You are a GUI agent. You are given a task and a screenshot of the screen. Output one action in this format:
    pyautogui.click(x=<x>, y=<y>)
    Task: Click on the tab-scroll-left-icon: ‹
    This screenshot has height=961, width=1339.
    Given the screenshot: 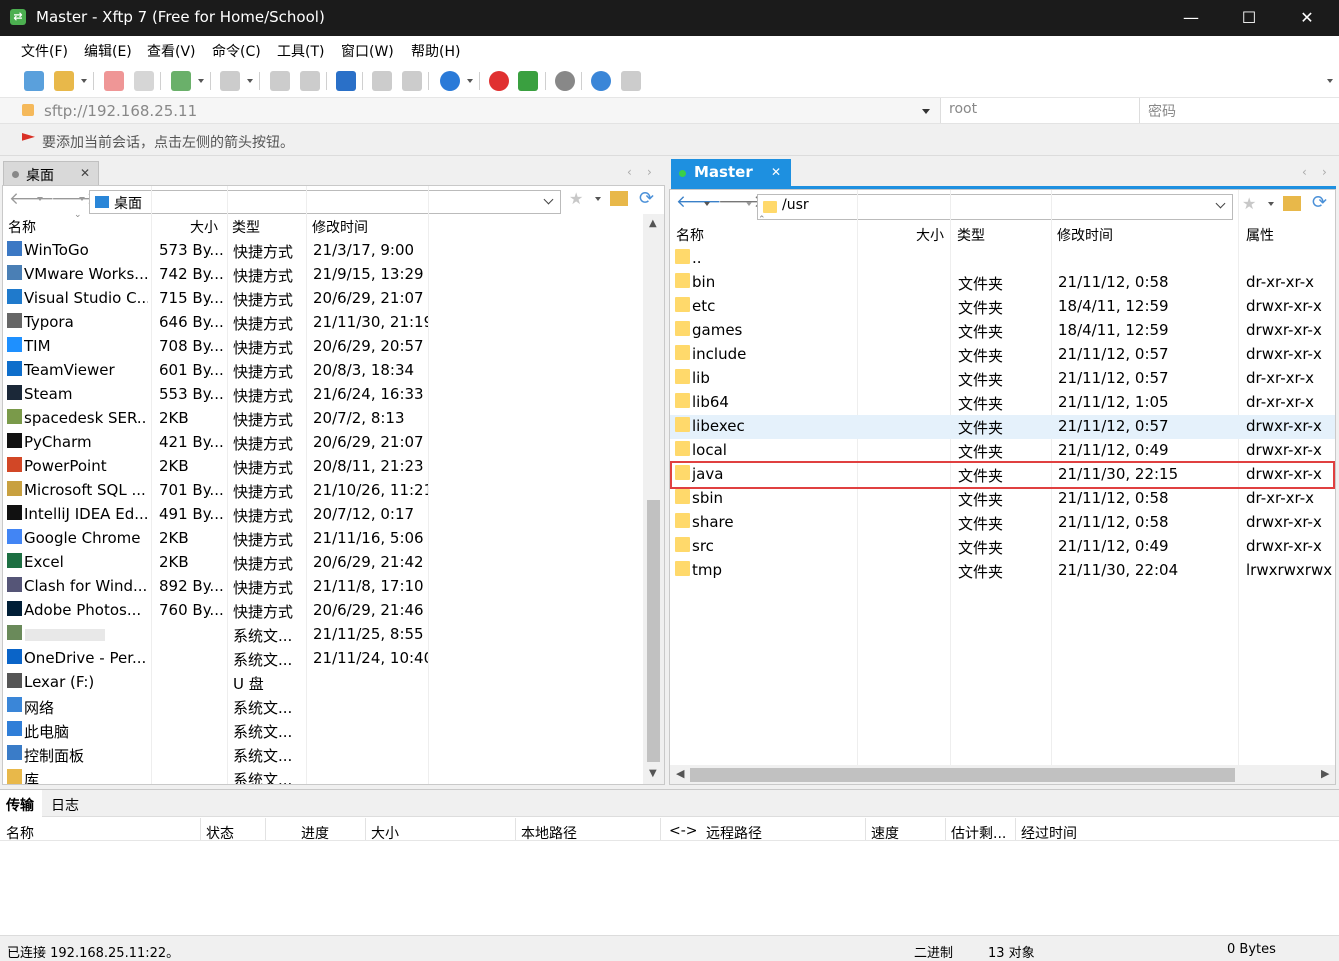 What is the action you would take?
    pyautogui.click(x=629, y=172)
    